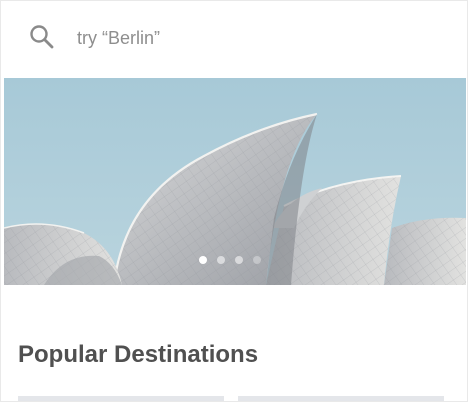 The width and height of the screenshot is (468, 402). What do you see at coordinates (257, 38) in the screenshot?
I see `search-input` at bounding box center [257, 38].